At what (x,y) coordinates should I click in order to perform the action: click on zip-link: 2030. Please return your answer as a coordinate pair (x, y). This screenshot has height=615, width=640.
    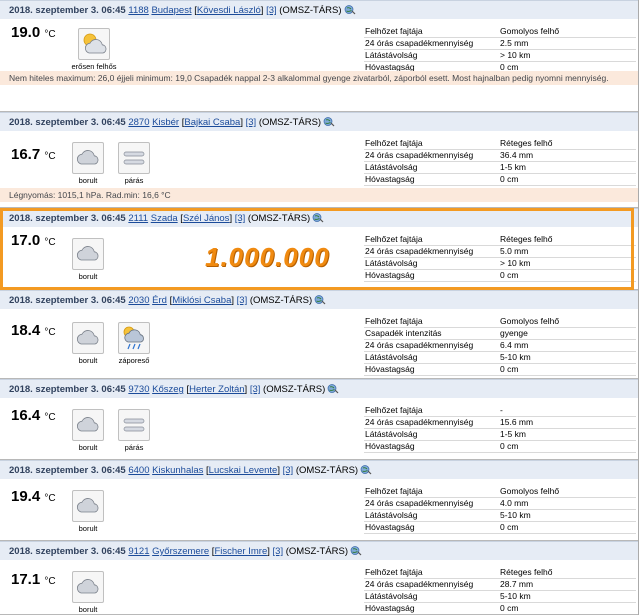
    Looking at the image, I should click on (138, 300).